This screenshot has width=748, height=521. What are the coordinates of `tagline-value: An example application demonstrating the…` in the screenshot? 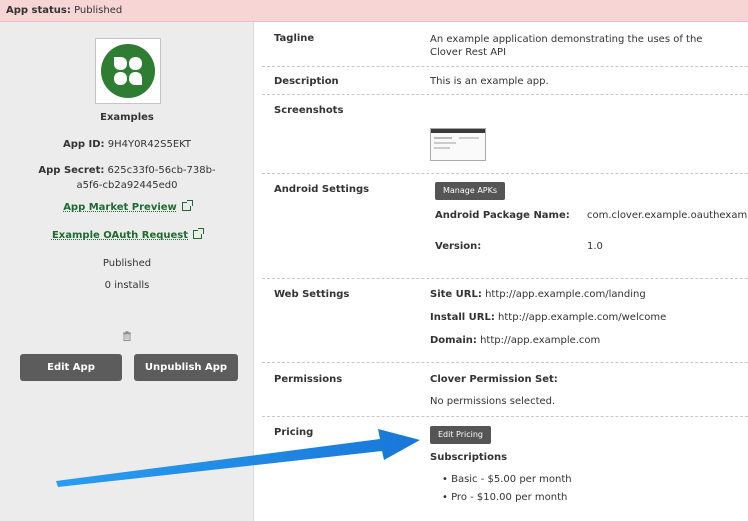 It's located at (566, 46).